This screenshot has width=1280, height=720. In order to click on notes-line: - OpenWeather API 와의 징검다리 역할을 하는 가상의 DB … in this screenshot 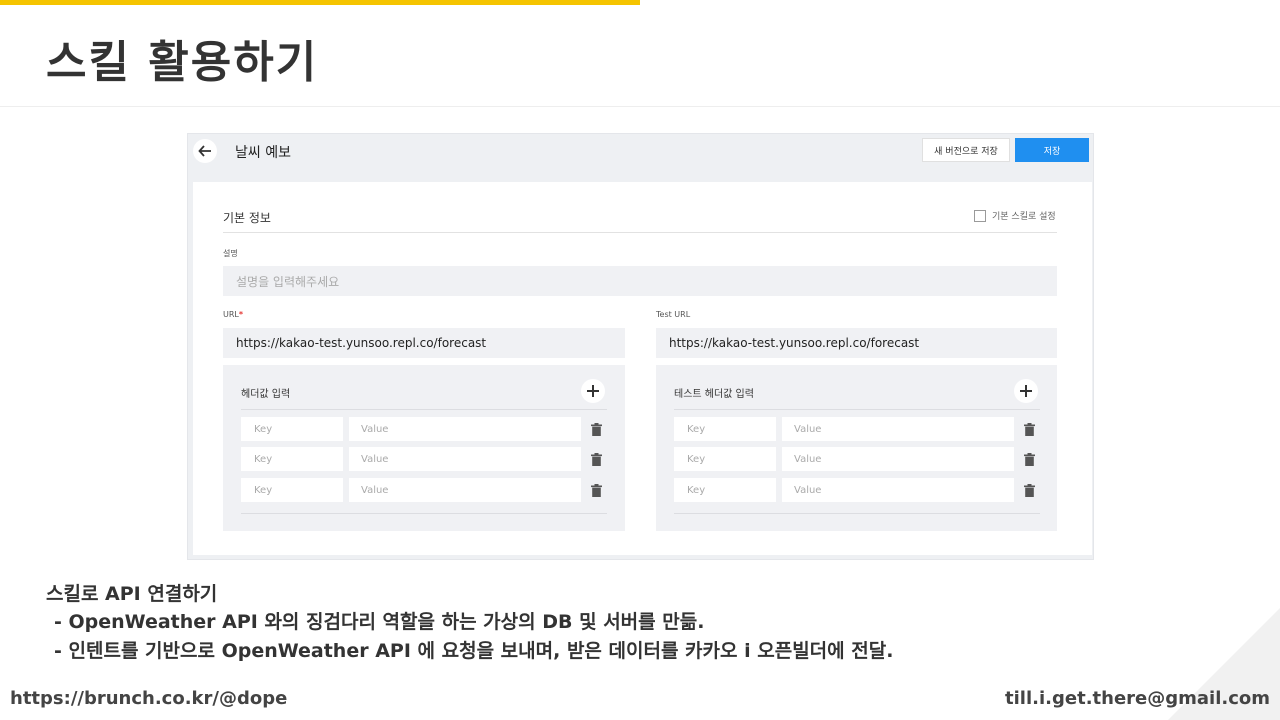, I will do `click(379, 622)`.